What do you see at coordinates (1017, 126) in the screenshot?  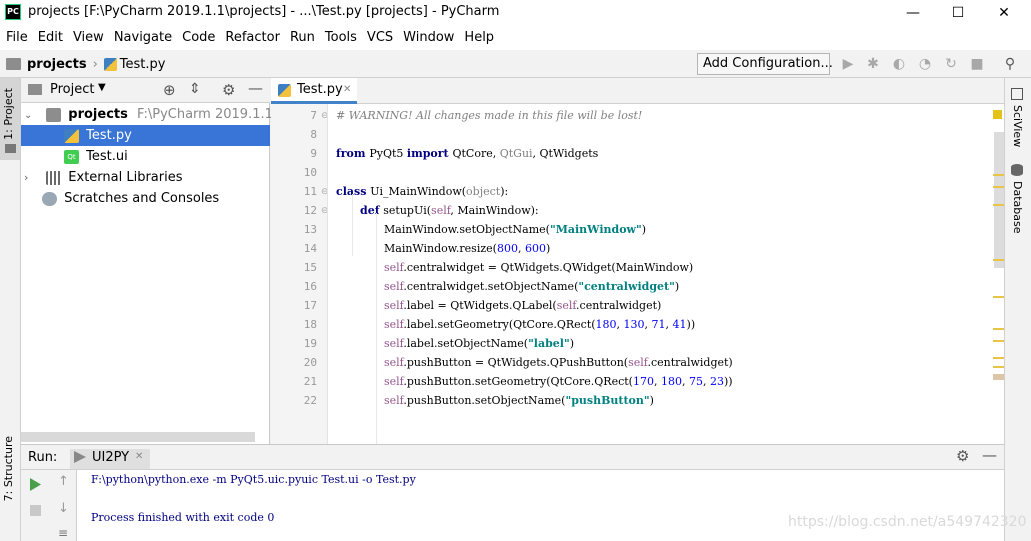 I see `tab-sciview: SciView` at bounding box center [1017, 126].